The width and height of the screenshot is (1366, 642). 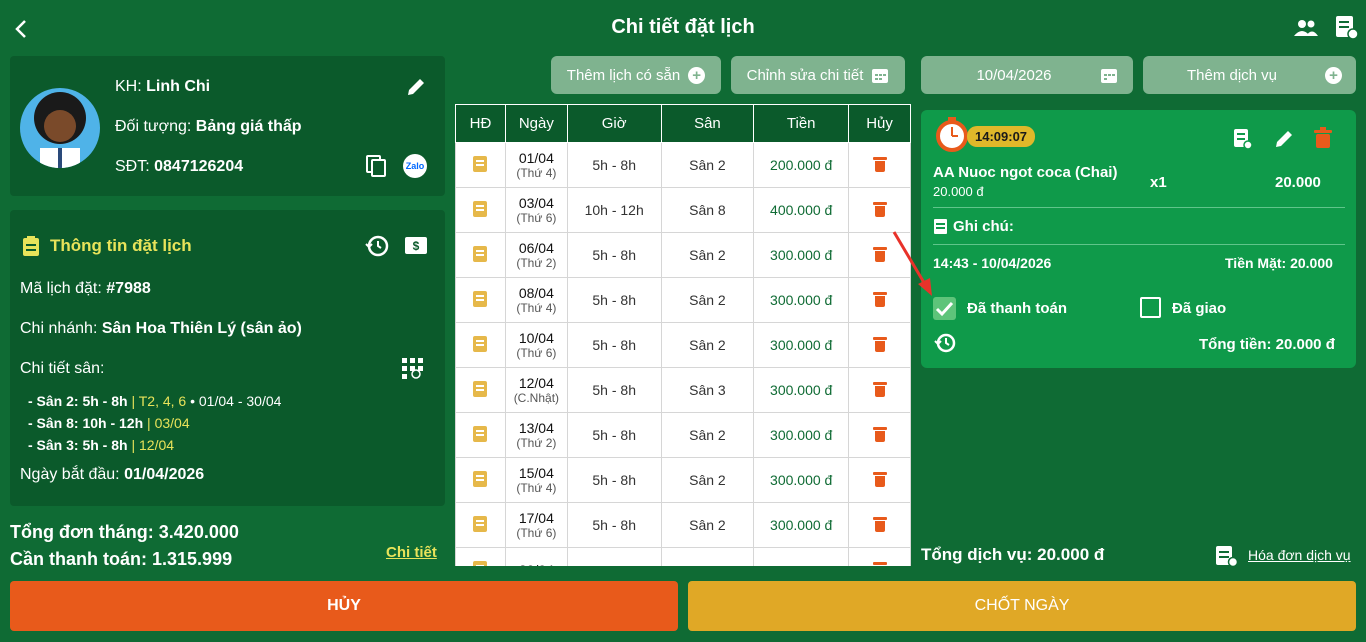 What do you see at coordinates (1323, 140) in the screenshot?
I see `delete-service-button` at bounding box center [1323, 140].